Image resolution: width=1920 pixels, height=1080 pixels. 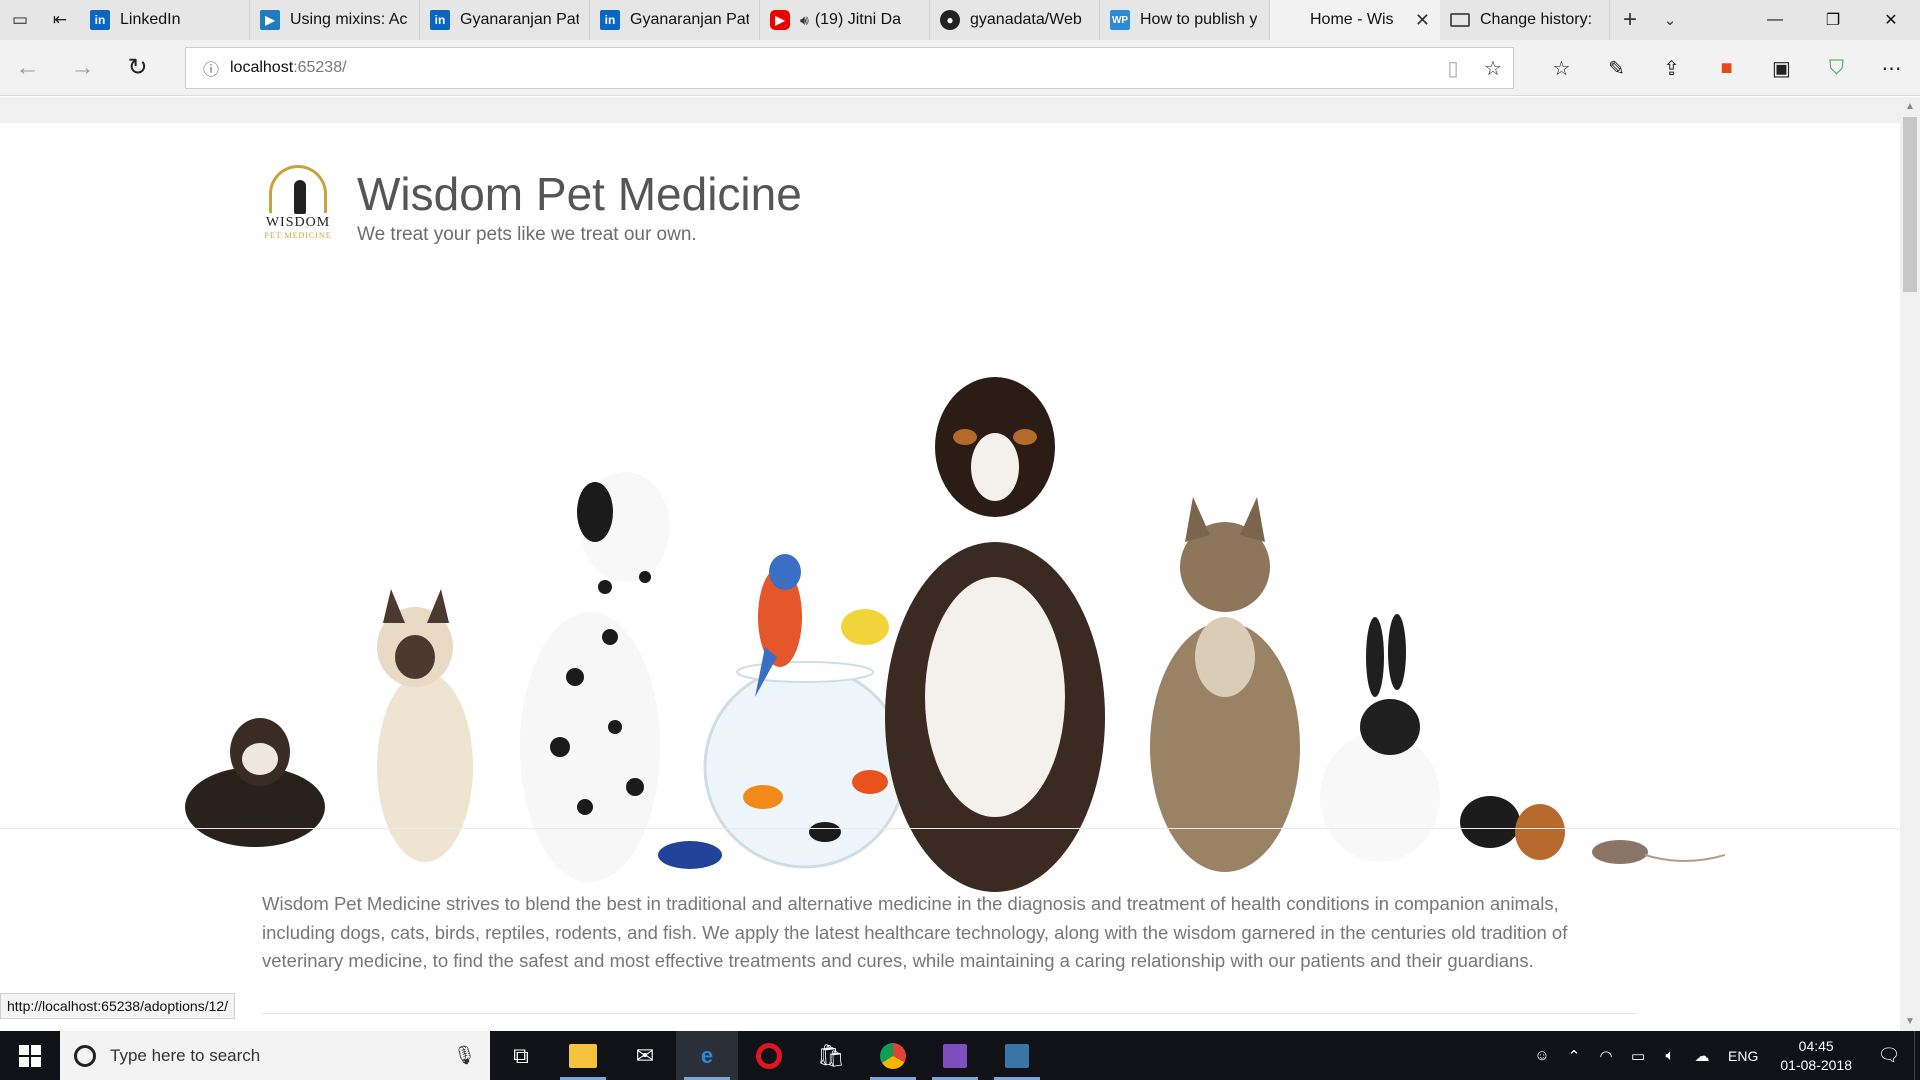 What do you see at coordinates (1017, 1055) in the screenshot?
I see `python-icon` at bounding box center [1017, 1055].